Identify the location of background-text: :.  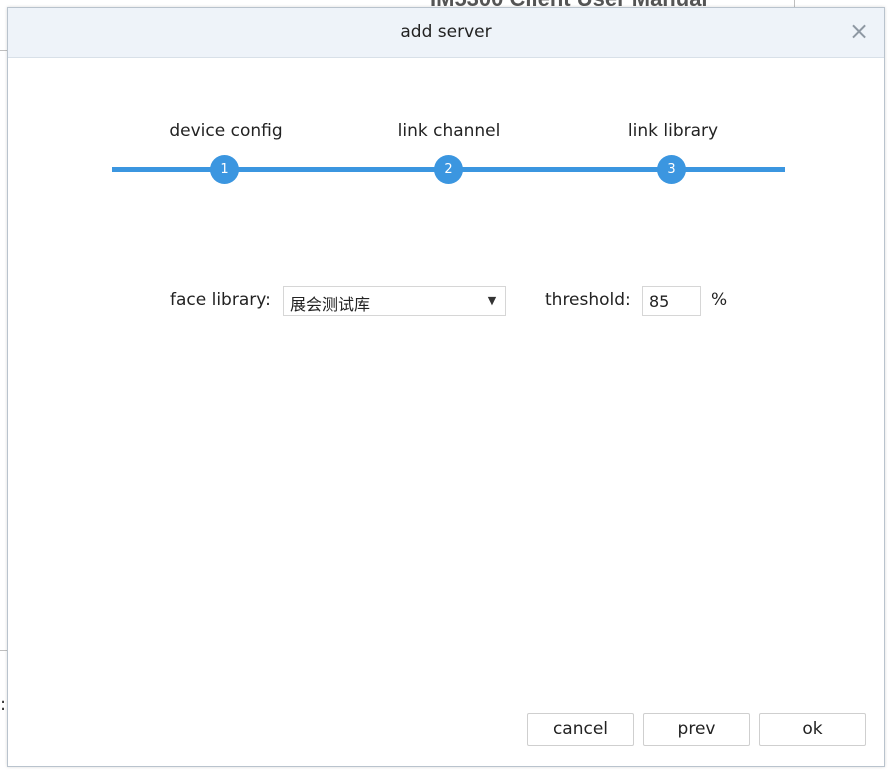
(3, 704).